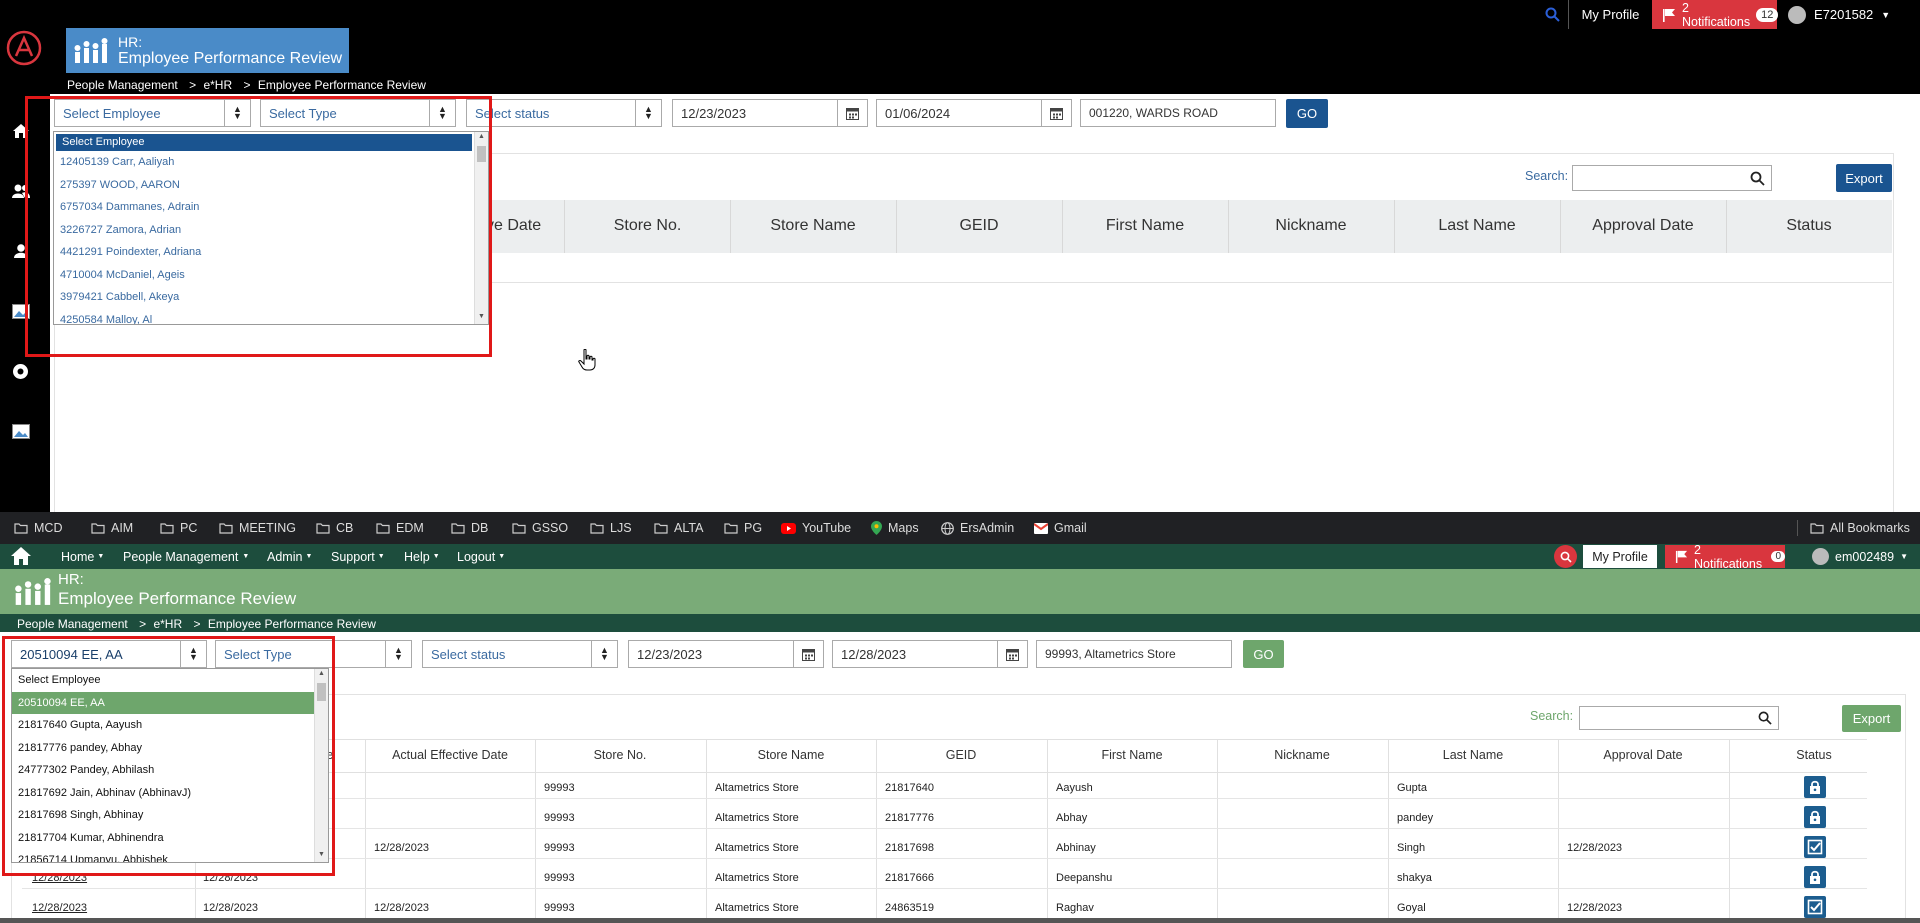 The image size is (1920, 923). What do you see at coordinates (82, 556) in the screenshot?
I see `nav-home: Home ▼` at bounding box center [82, 556].